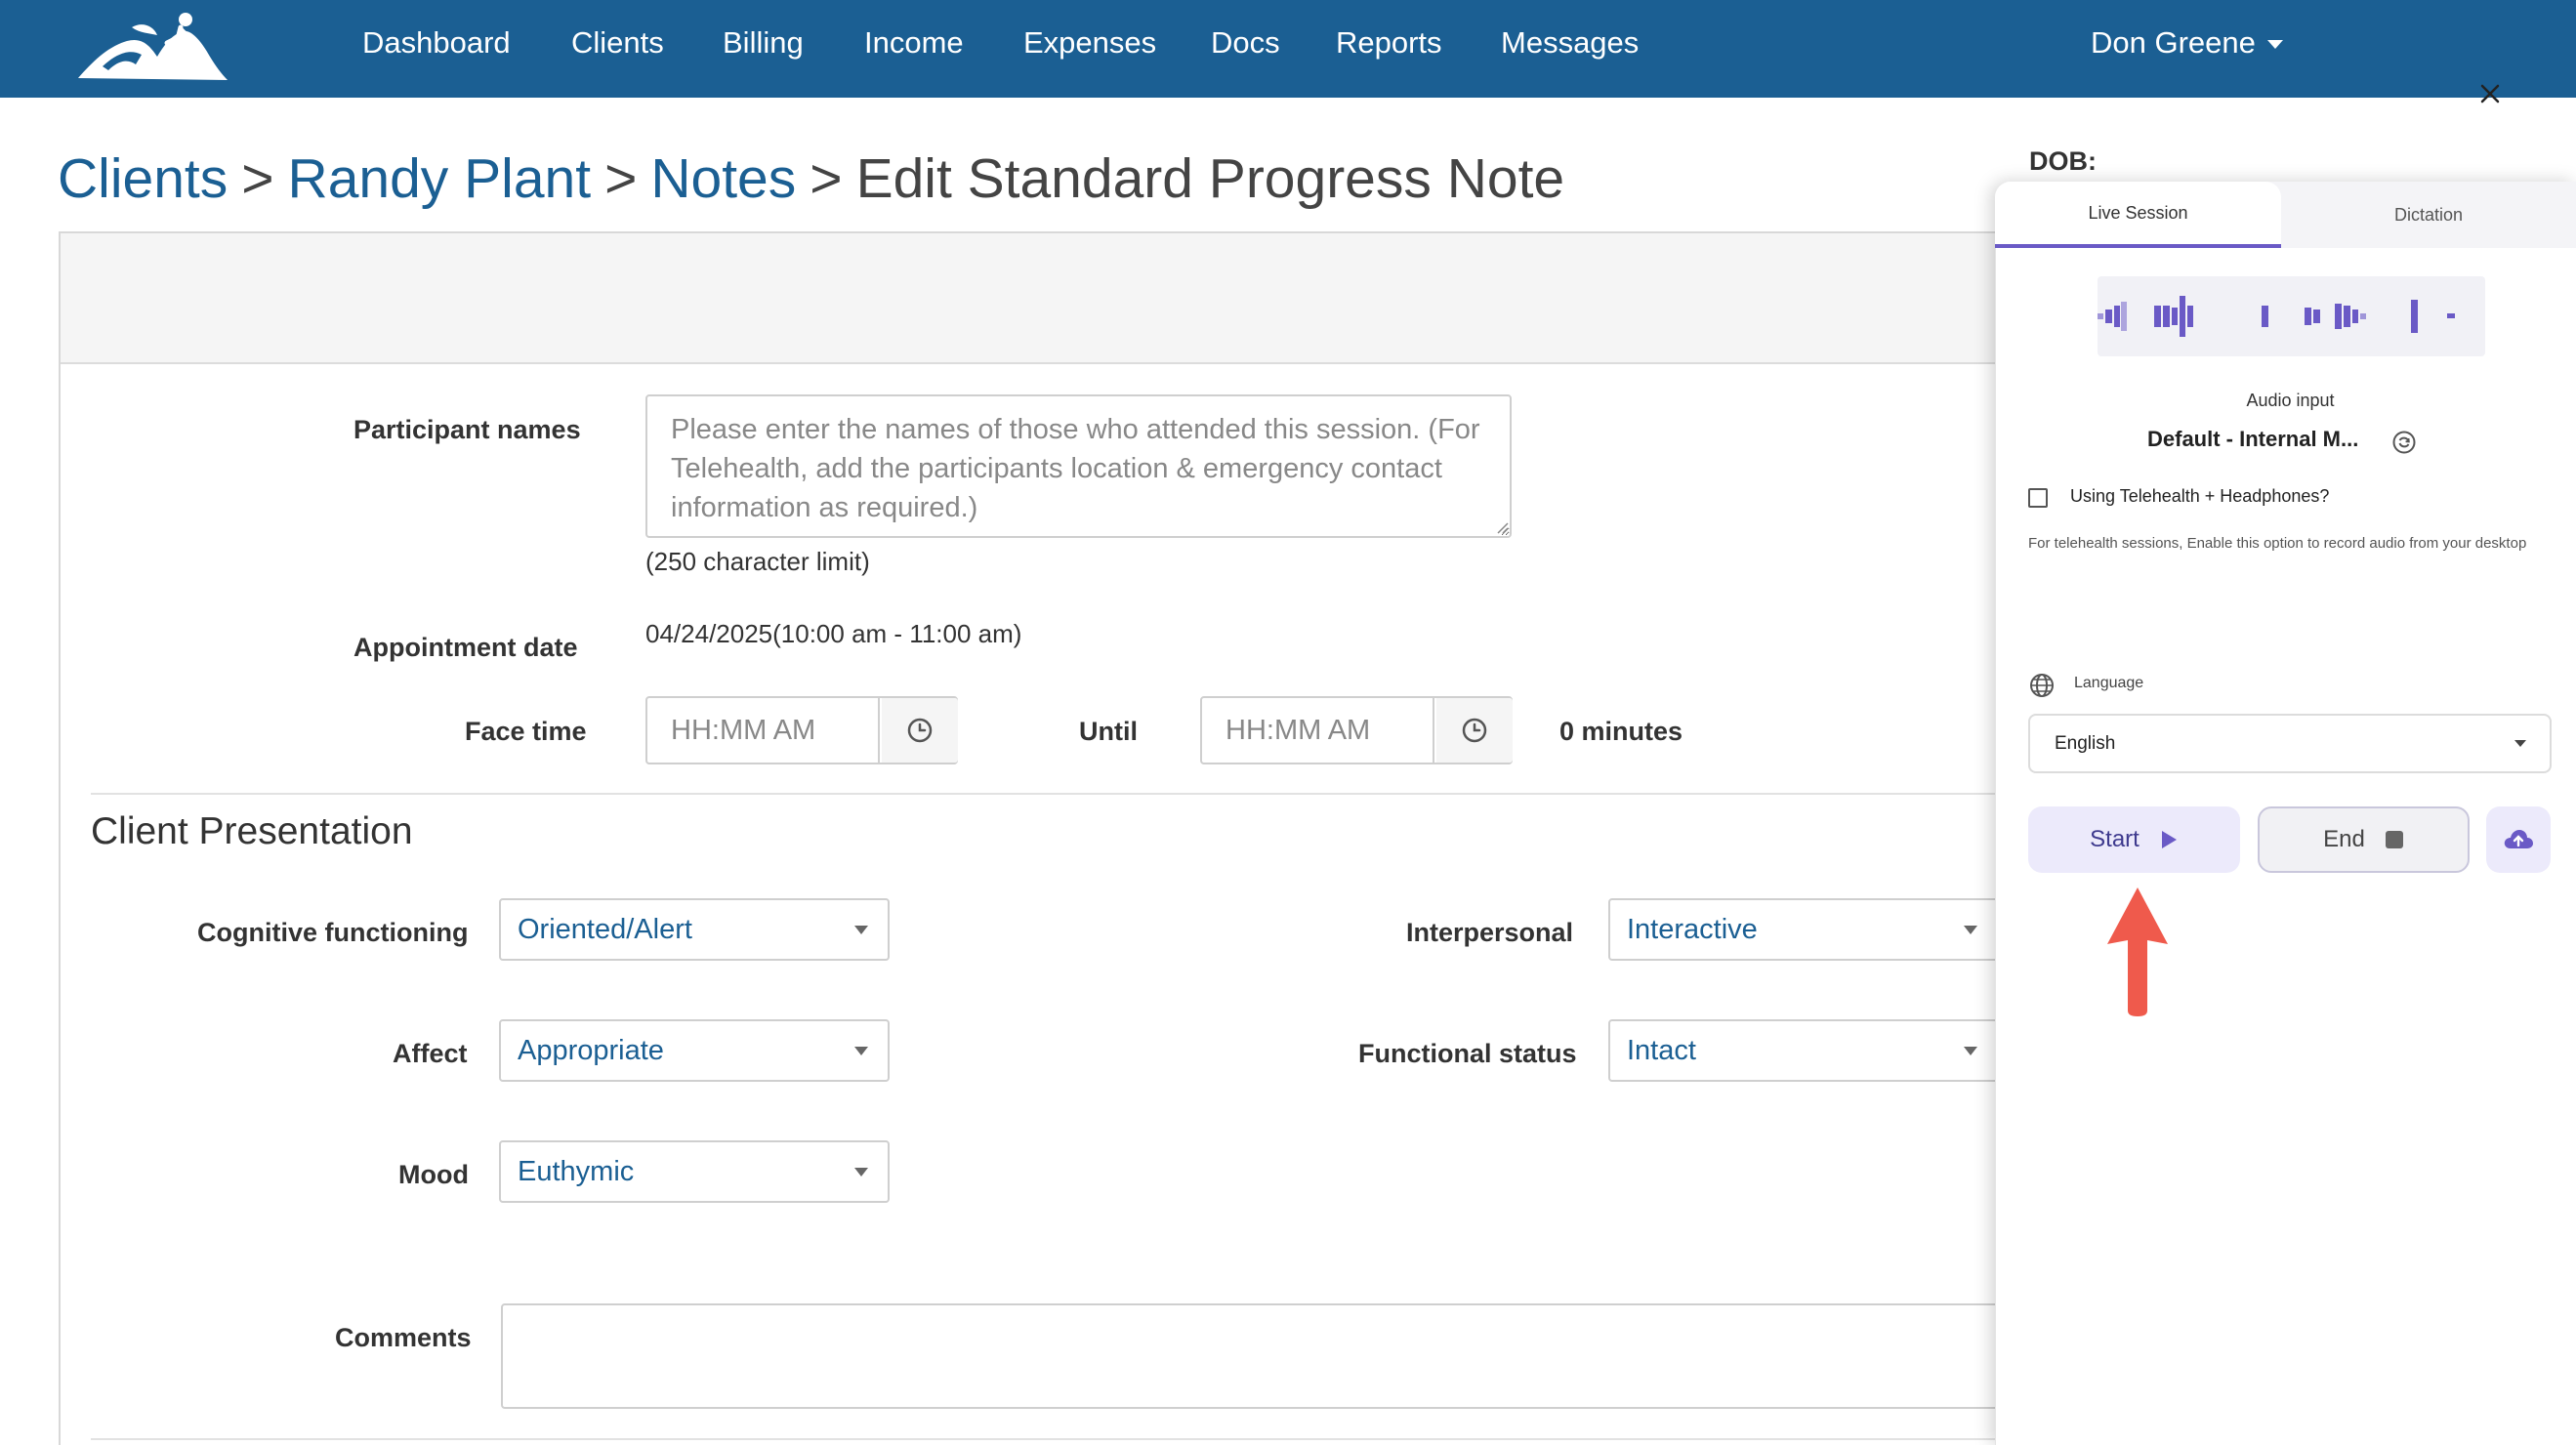 The width and height of the screenshot is (2576, 1445). I want to click on red-arrow-annotation, so click(2137, 952).